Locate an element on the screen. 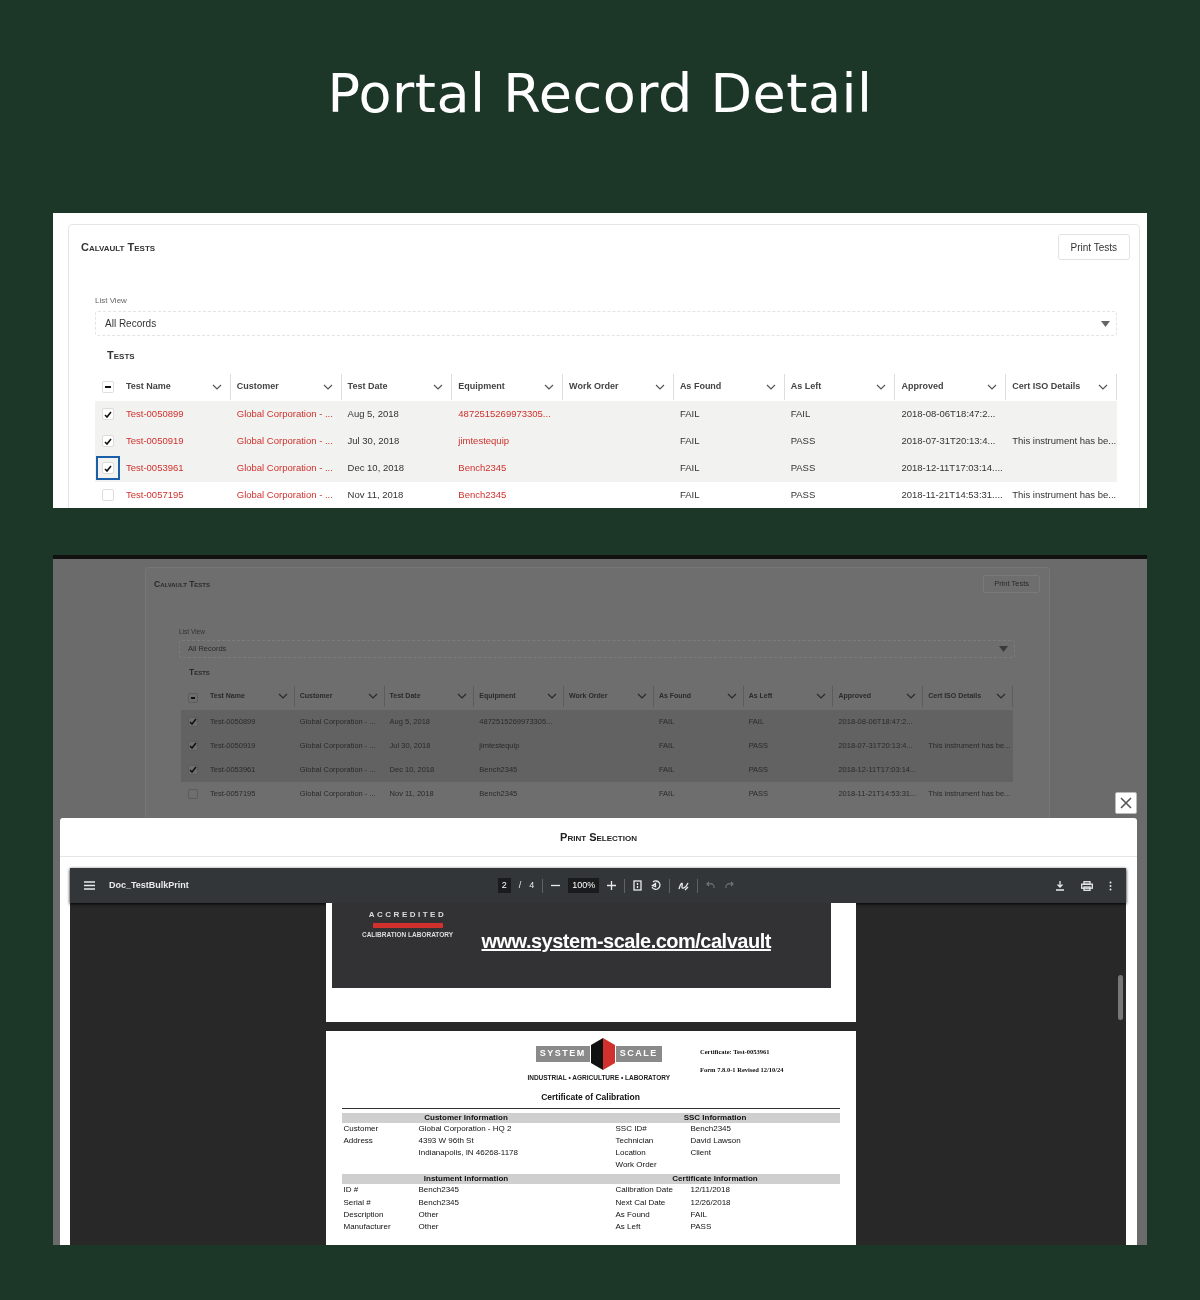 The width and height of the screenshot is (1200, 1300). field-label: SSC ID# is located at coordinates (631, 1128).